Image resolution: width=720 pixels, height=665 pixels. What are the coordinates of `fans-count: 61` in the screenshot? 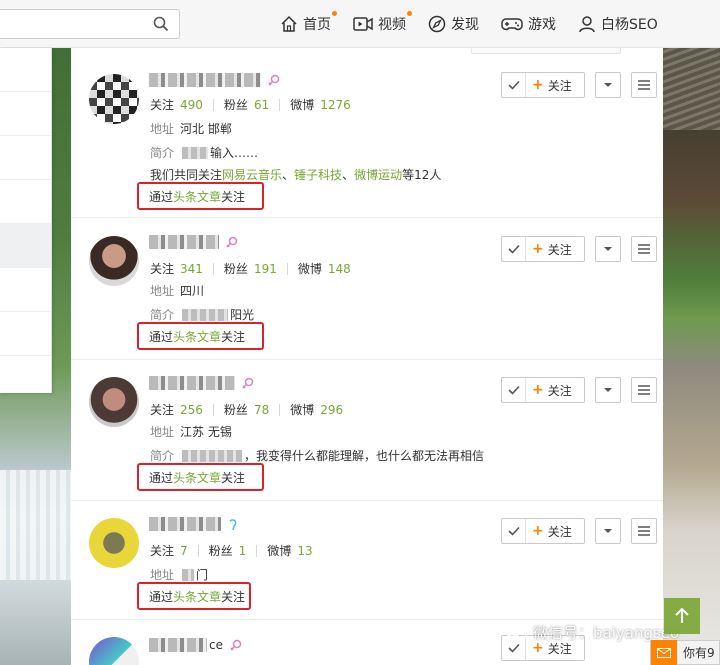 It's located at (261, 105).